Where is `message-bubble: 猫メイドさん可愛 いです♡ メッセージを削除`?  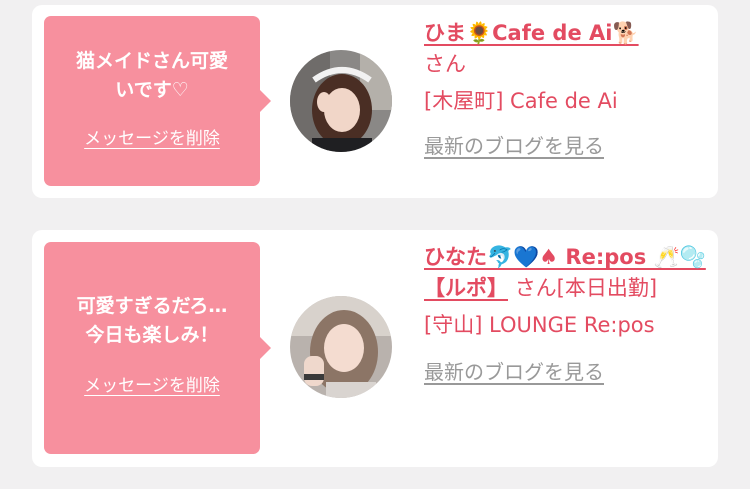 message-bubble: 猫メイドさん可愛 いです♡ メッセージを削除 is located at coordinates (157, 101).